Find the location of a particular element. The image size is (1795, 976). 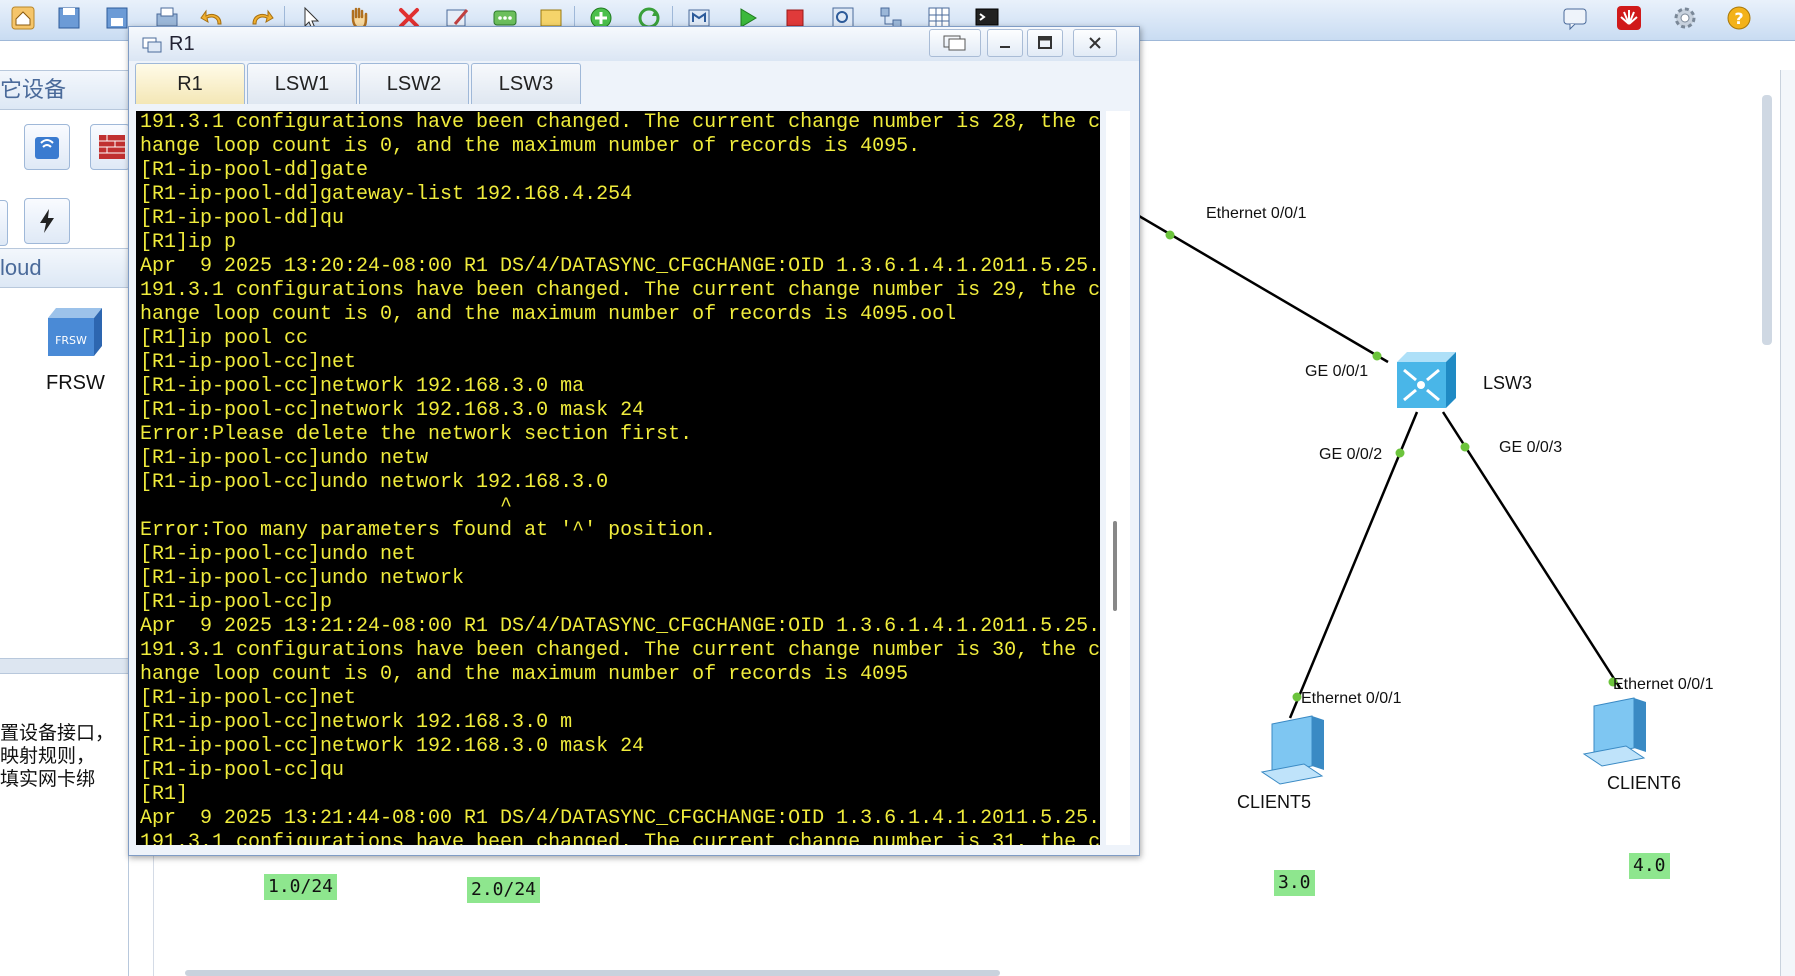

port-label-lsw3-ge1: GE 0/0/1 is located at coordinates (1337, 371).